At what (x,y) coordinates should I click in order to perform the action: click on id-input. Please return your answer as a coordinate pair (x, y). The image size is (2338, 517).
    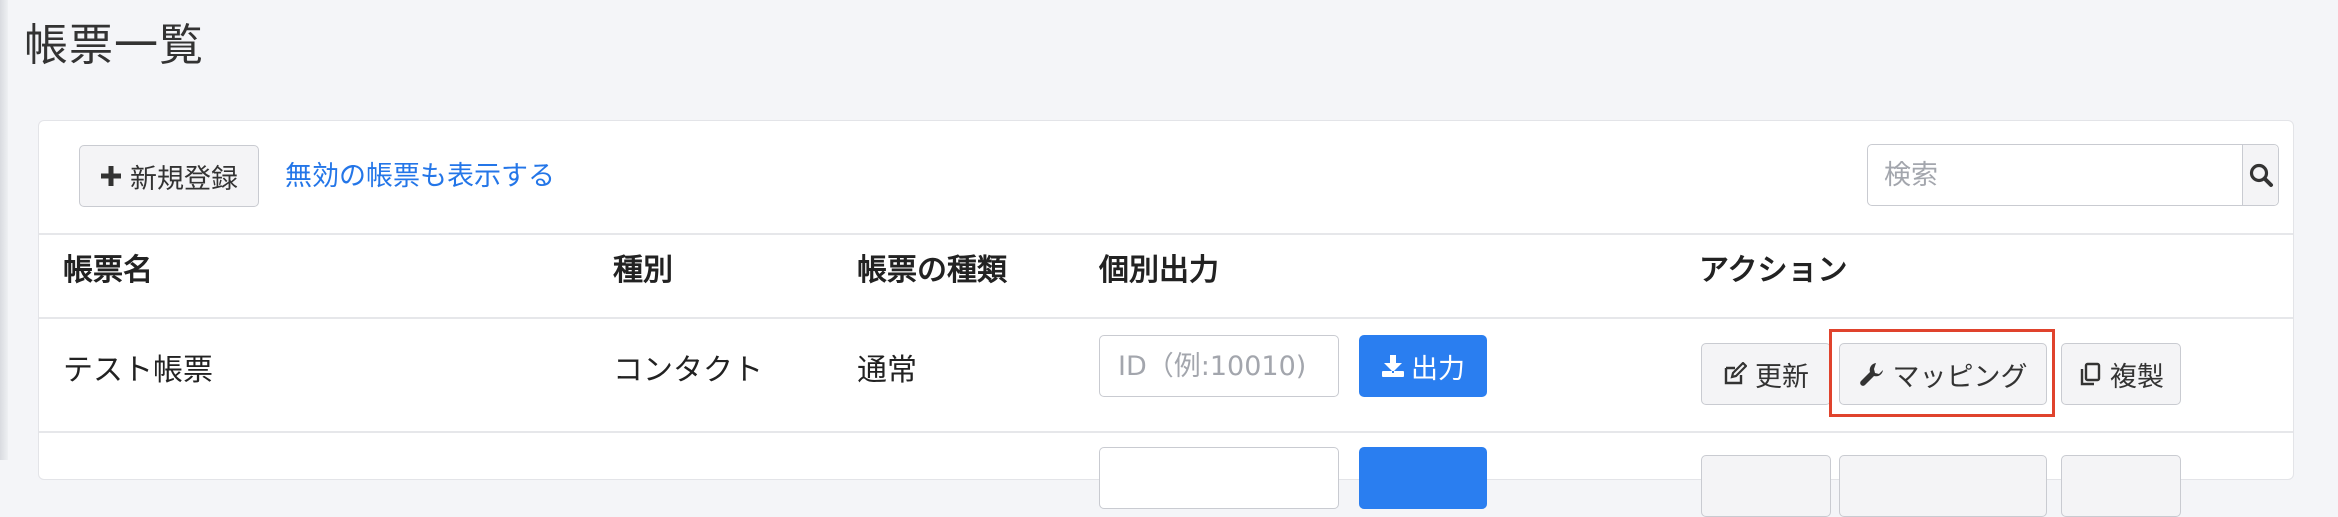
    Looking at the image, I should click on (1219, 366).